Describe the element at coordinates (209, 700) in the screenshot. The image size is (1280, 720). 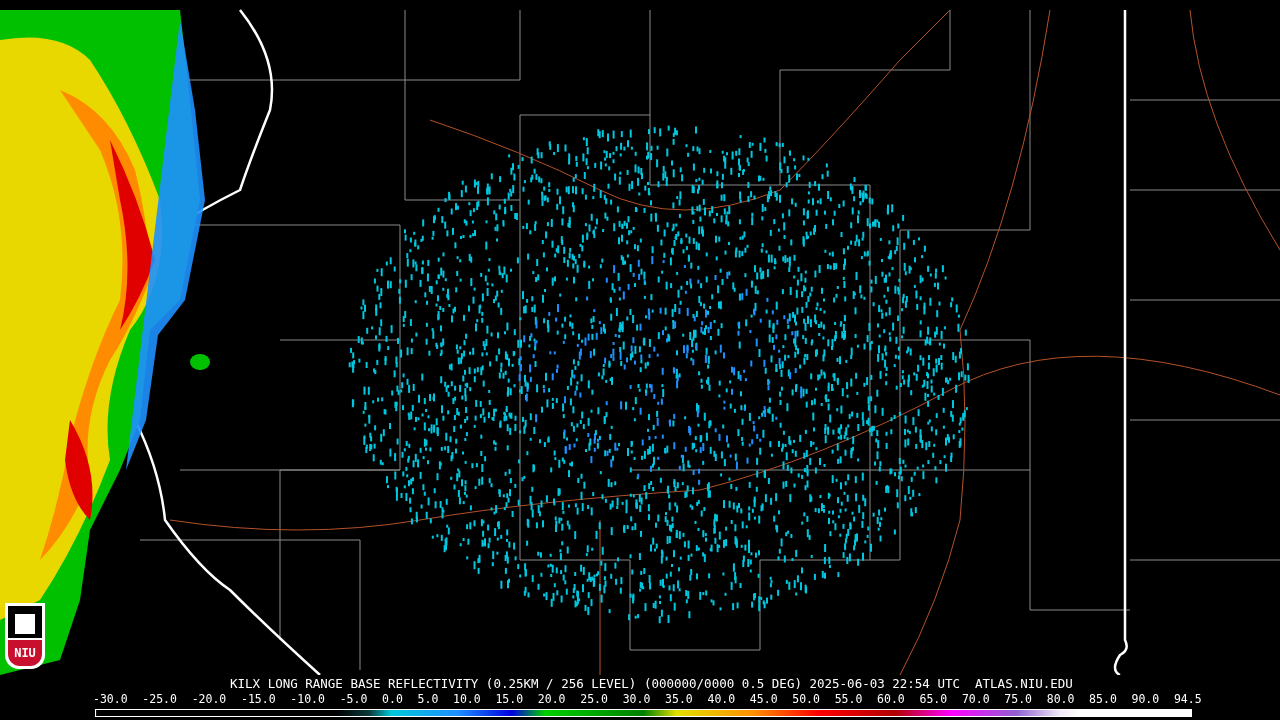
I see `scale-label: -20.0` at that location.